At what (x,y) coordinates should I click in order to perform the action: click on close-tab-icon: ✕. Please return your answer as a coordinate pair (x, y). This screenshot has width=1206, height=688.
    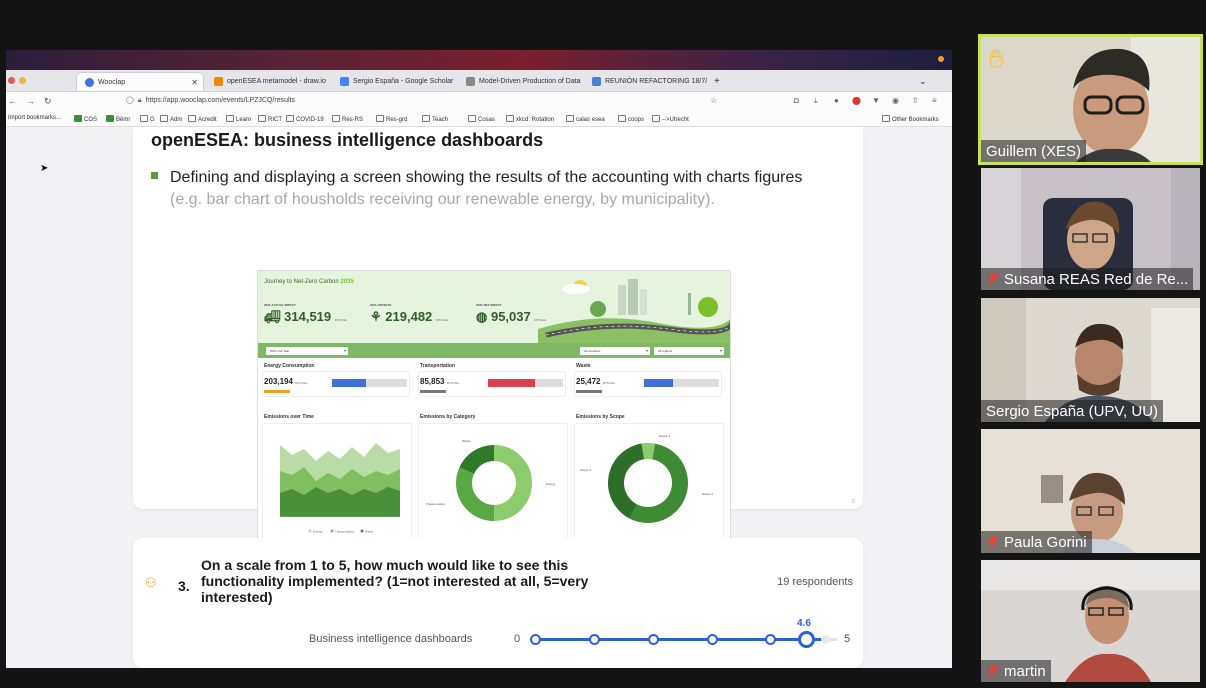
    Looking at the image, I should click on (197, 82).